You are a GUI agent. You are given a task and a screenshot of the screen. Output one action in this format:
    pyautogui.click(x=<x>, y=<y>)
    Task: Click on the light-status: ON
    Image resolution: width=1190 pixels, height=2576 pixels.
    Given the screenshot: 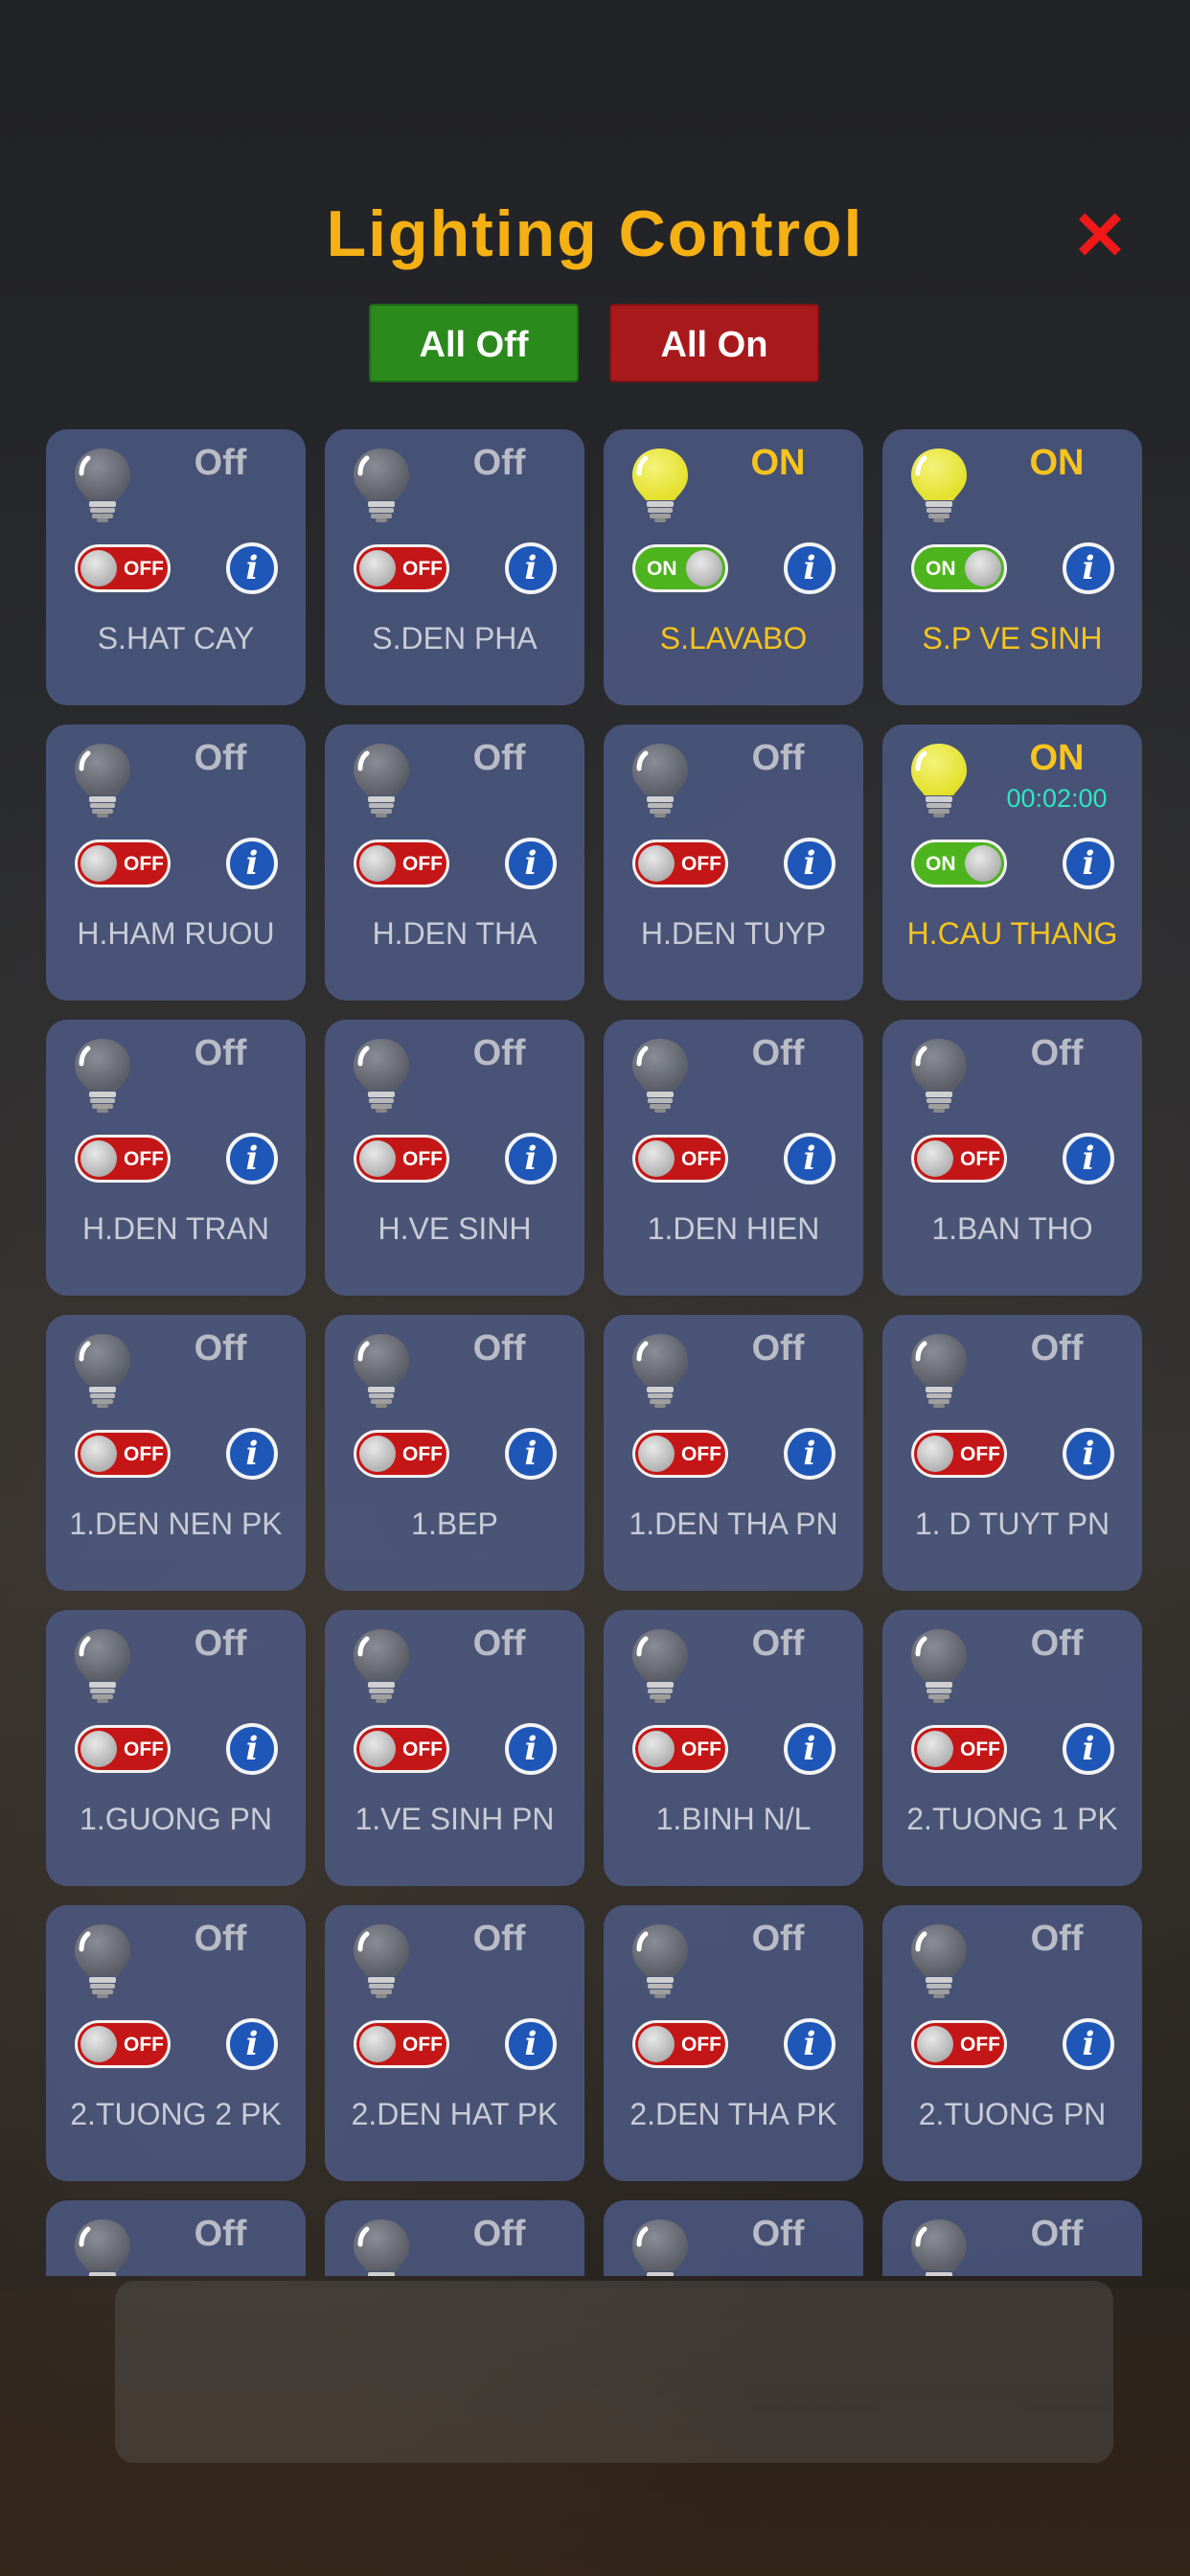 What is the action you would take?
    pyautogui.click(x=778, y=463)
    